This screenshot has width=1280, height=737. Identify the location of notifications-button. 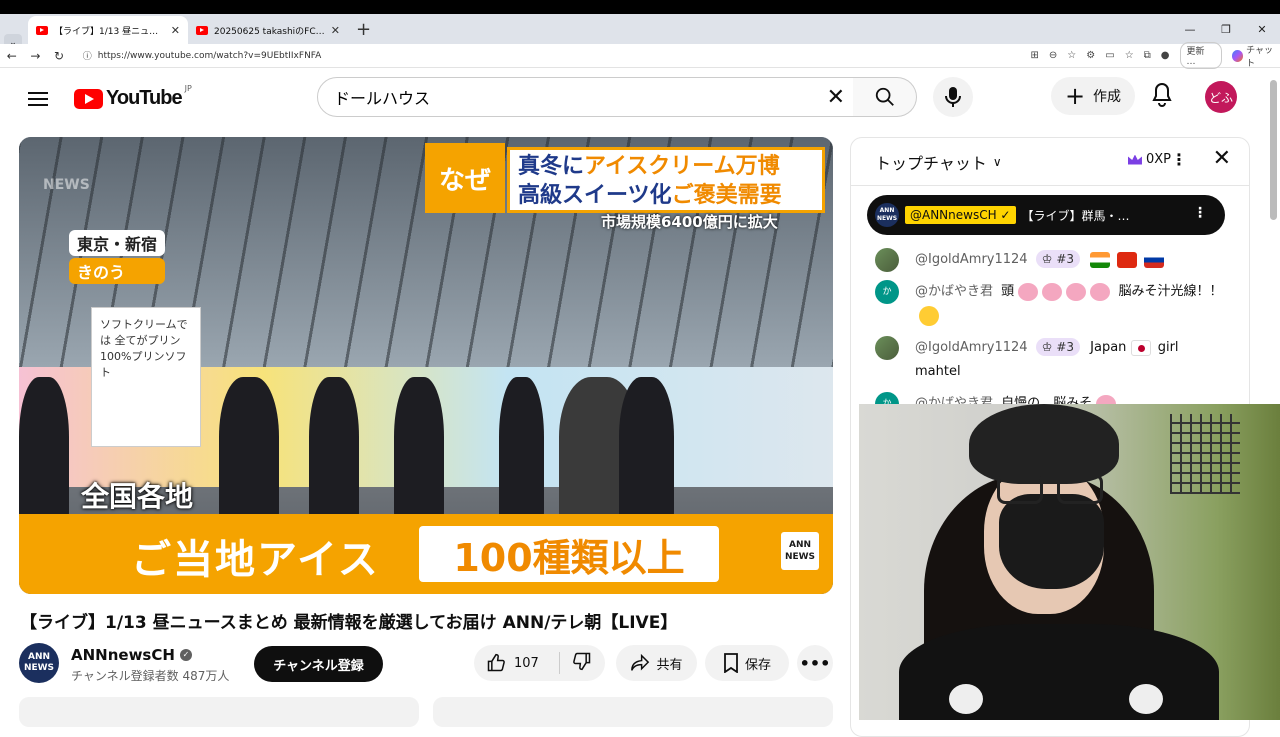
(1162, 97).